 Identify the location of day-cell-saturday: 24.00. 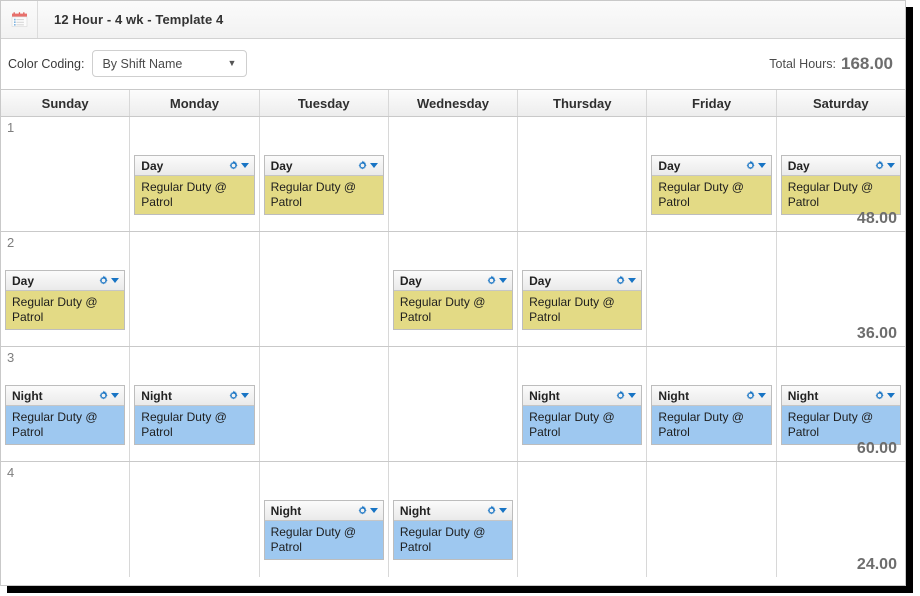
(840, 519).